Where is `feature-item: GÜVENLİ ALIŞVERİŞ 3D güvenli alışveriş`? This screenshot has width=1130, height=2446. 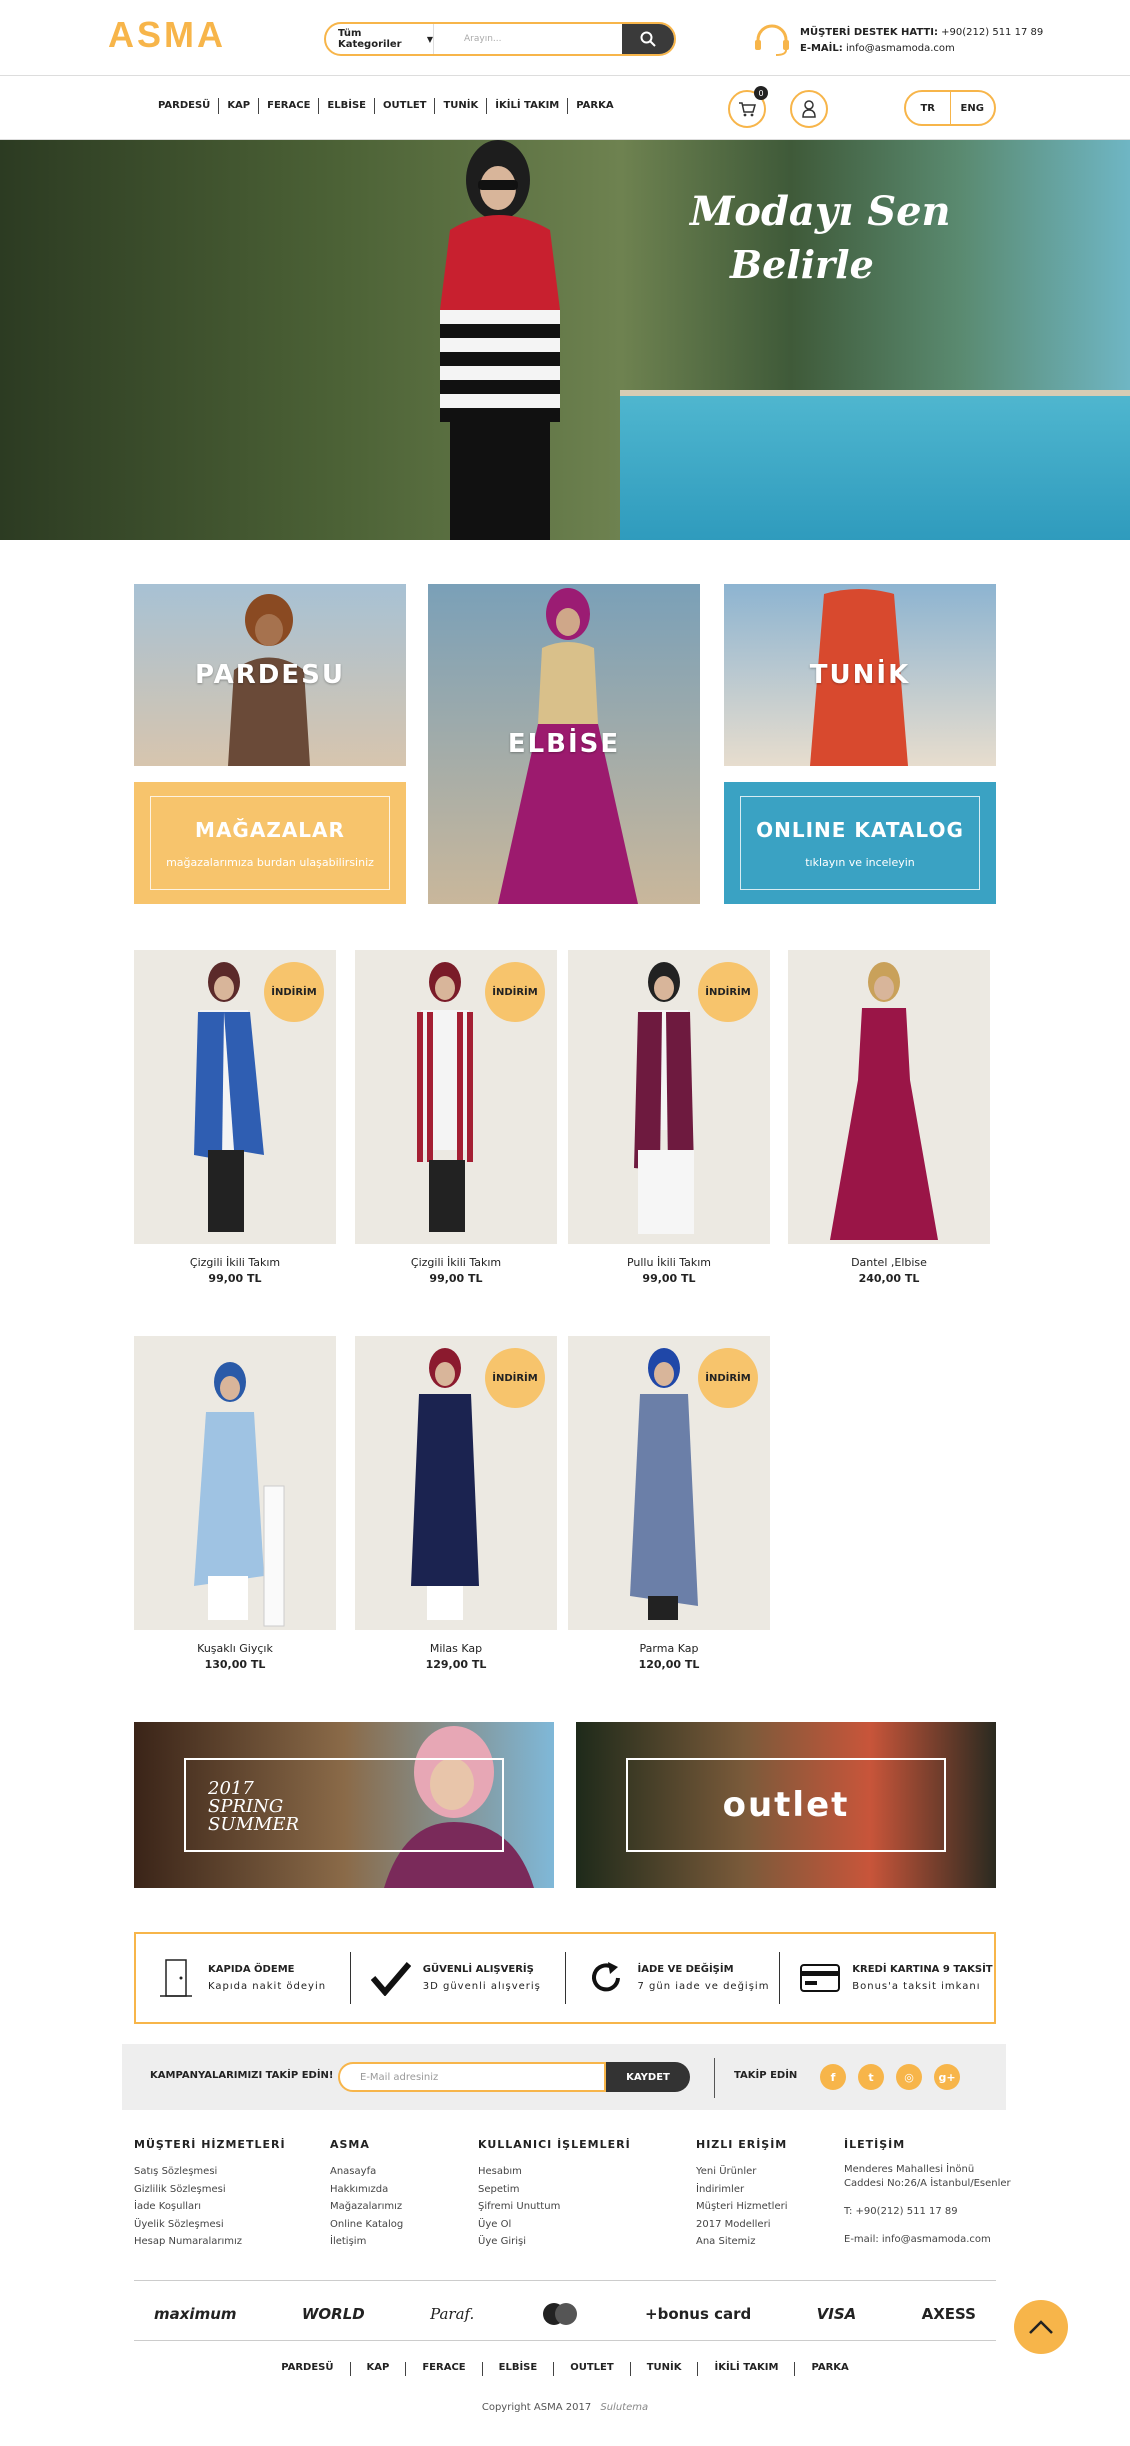 feature-item: GÜVENLİ ALIŞVERİŞ 3D güvenli alışveriş is located at coordinates (458, 1978).